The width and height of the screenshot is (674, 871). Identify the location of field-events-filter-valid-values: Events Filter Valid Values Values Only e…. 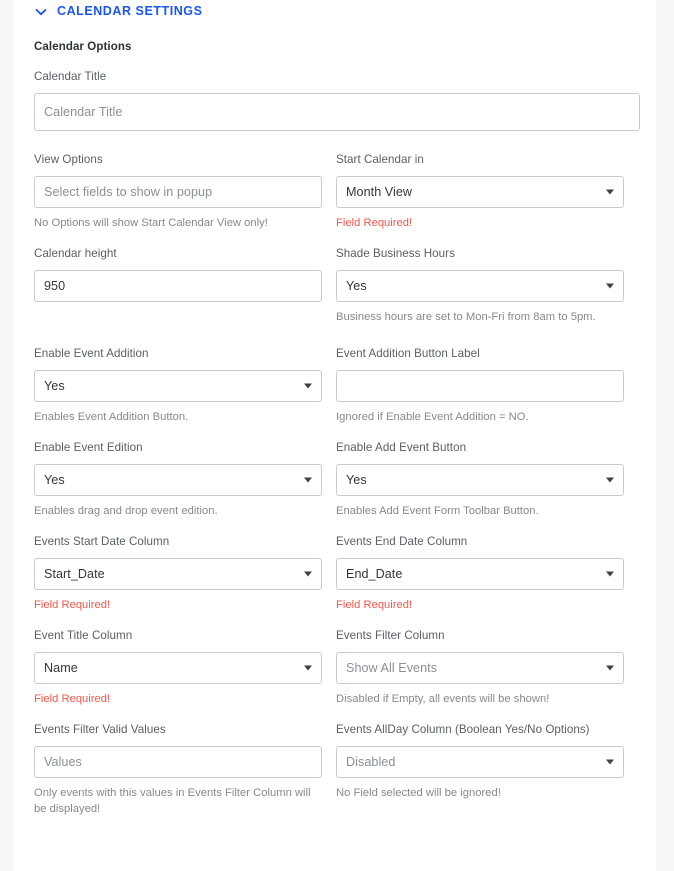
(178, 770).